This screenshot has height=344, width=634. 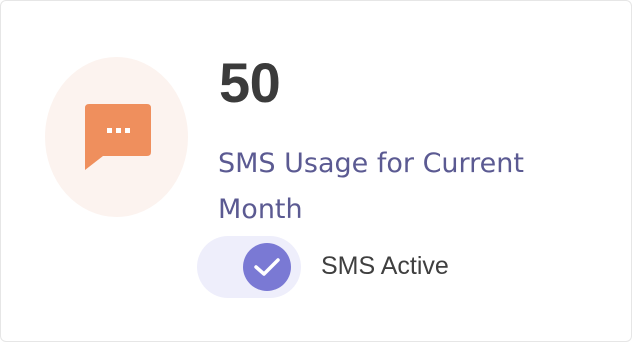 I want to click on sms-active-label: SMS Active, so click(x=385, y=266).